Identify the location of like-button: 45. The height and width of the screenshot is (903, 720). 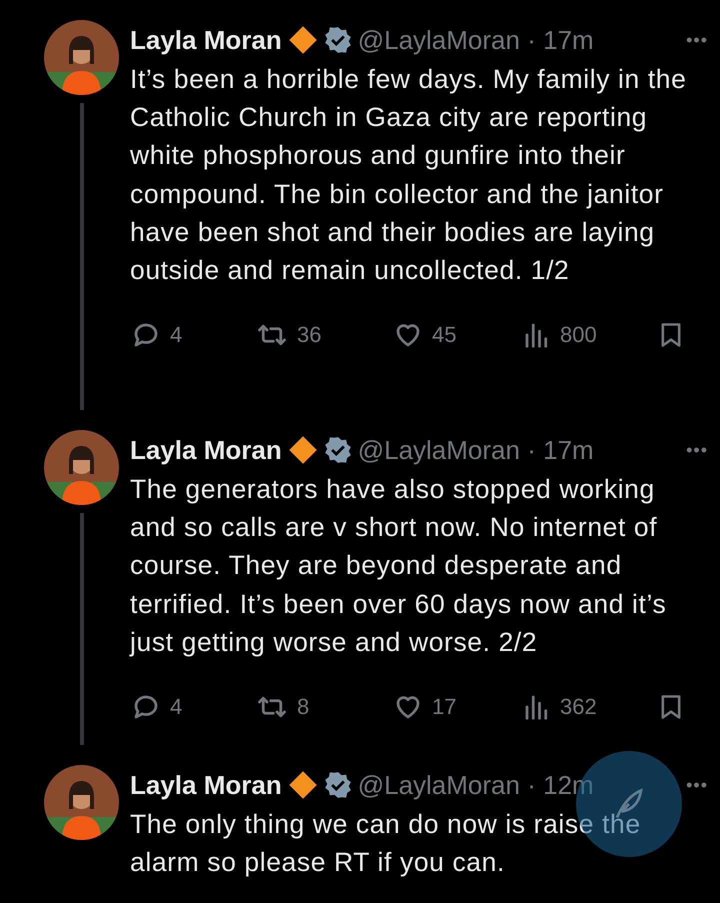
(457, 335).